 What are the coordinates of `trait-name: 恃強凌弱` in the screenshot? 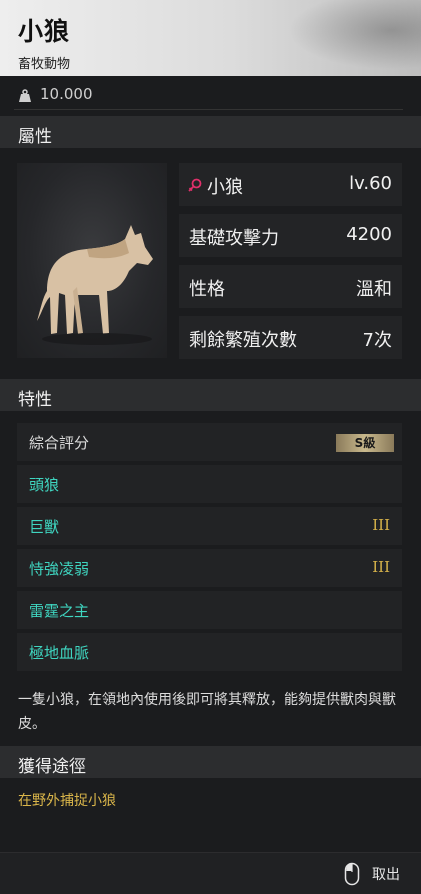 It's located at (59, 569).